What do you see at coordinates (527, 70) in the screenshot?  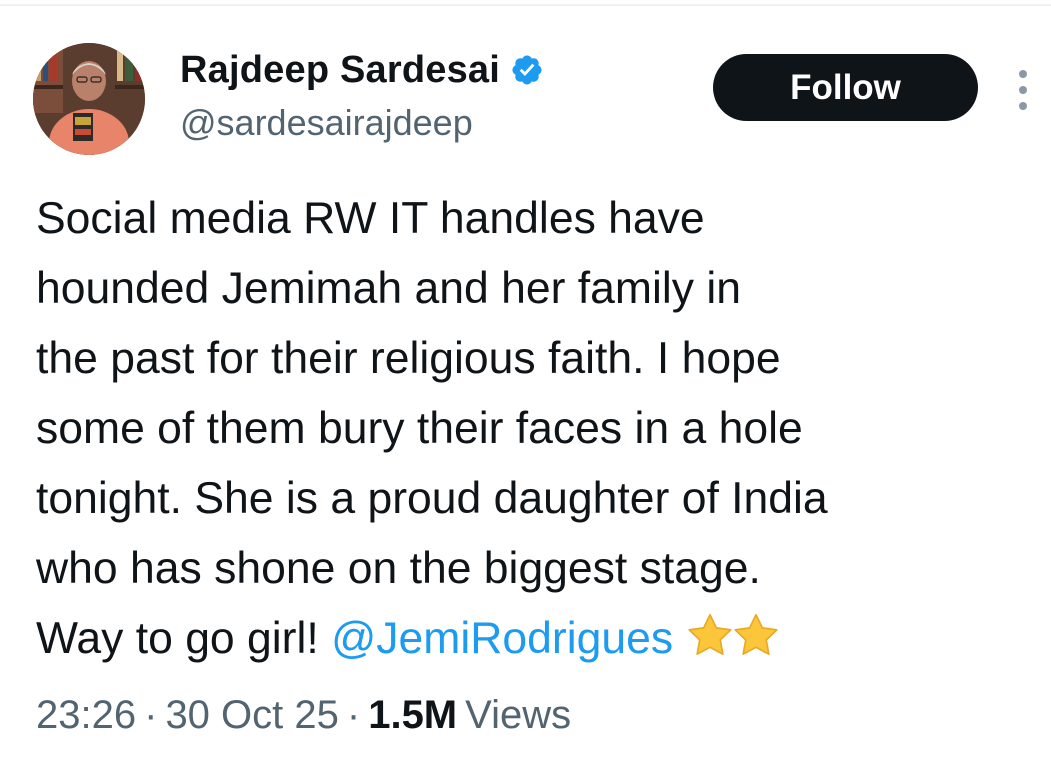 I see `verified-badge-icon` at bounding box center [527, 70].